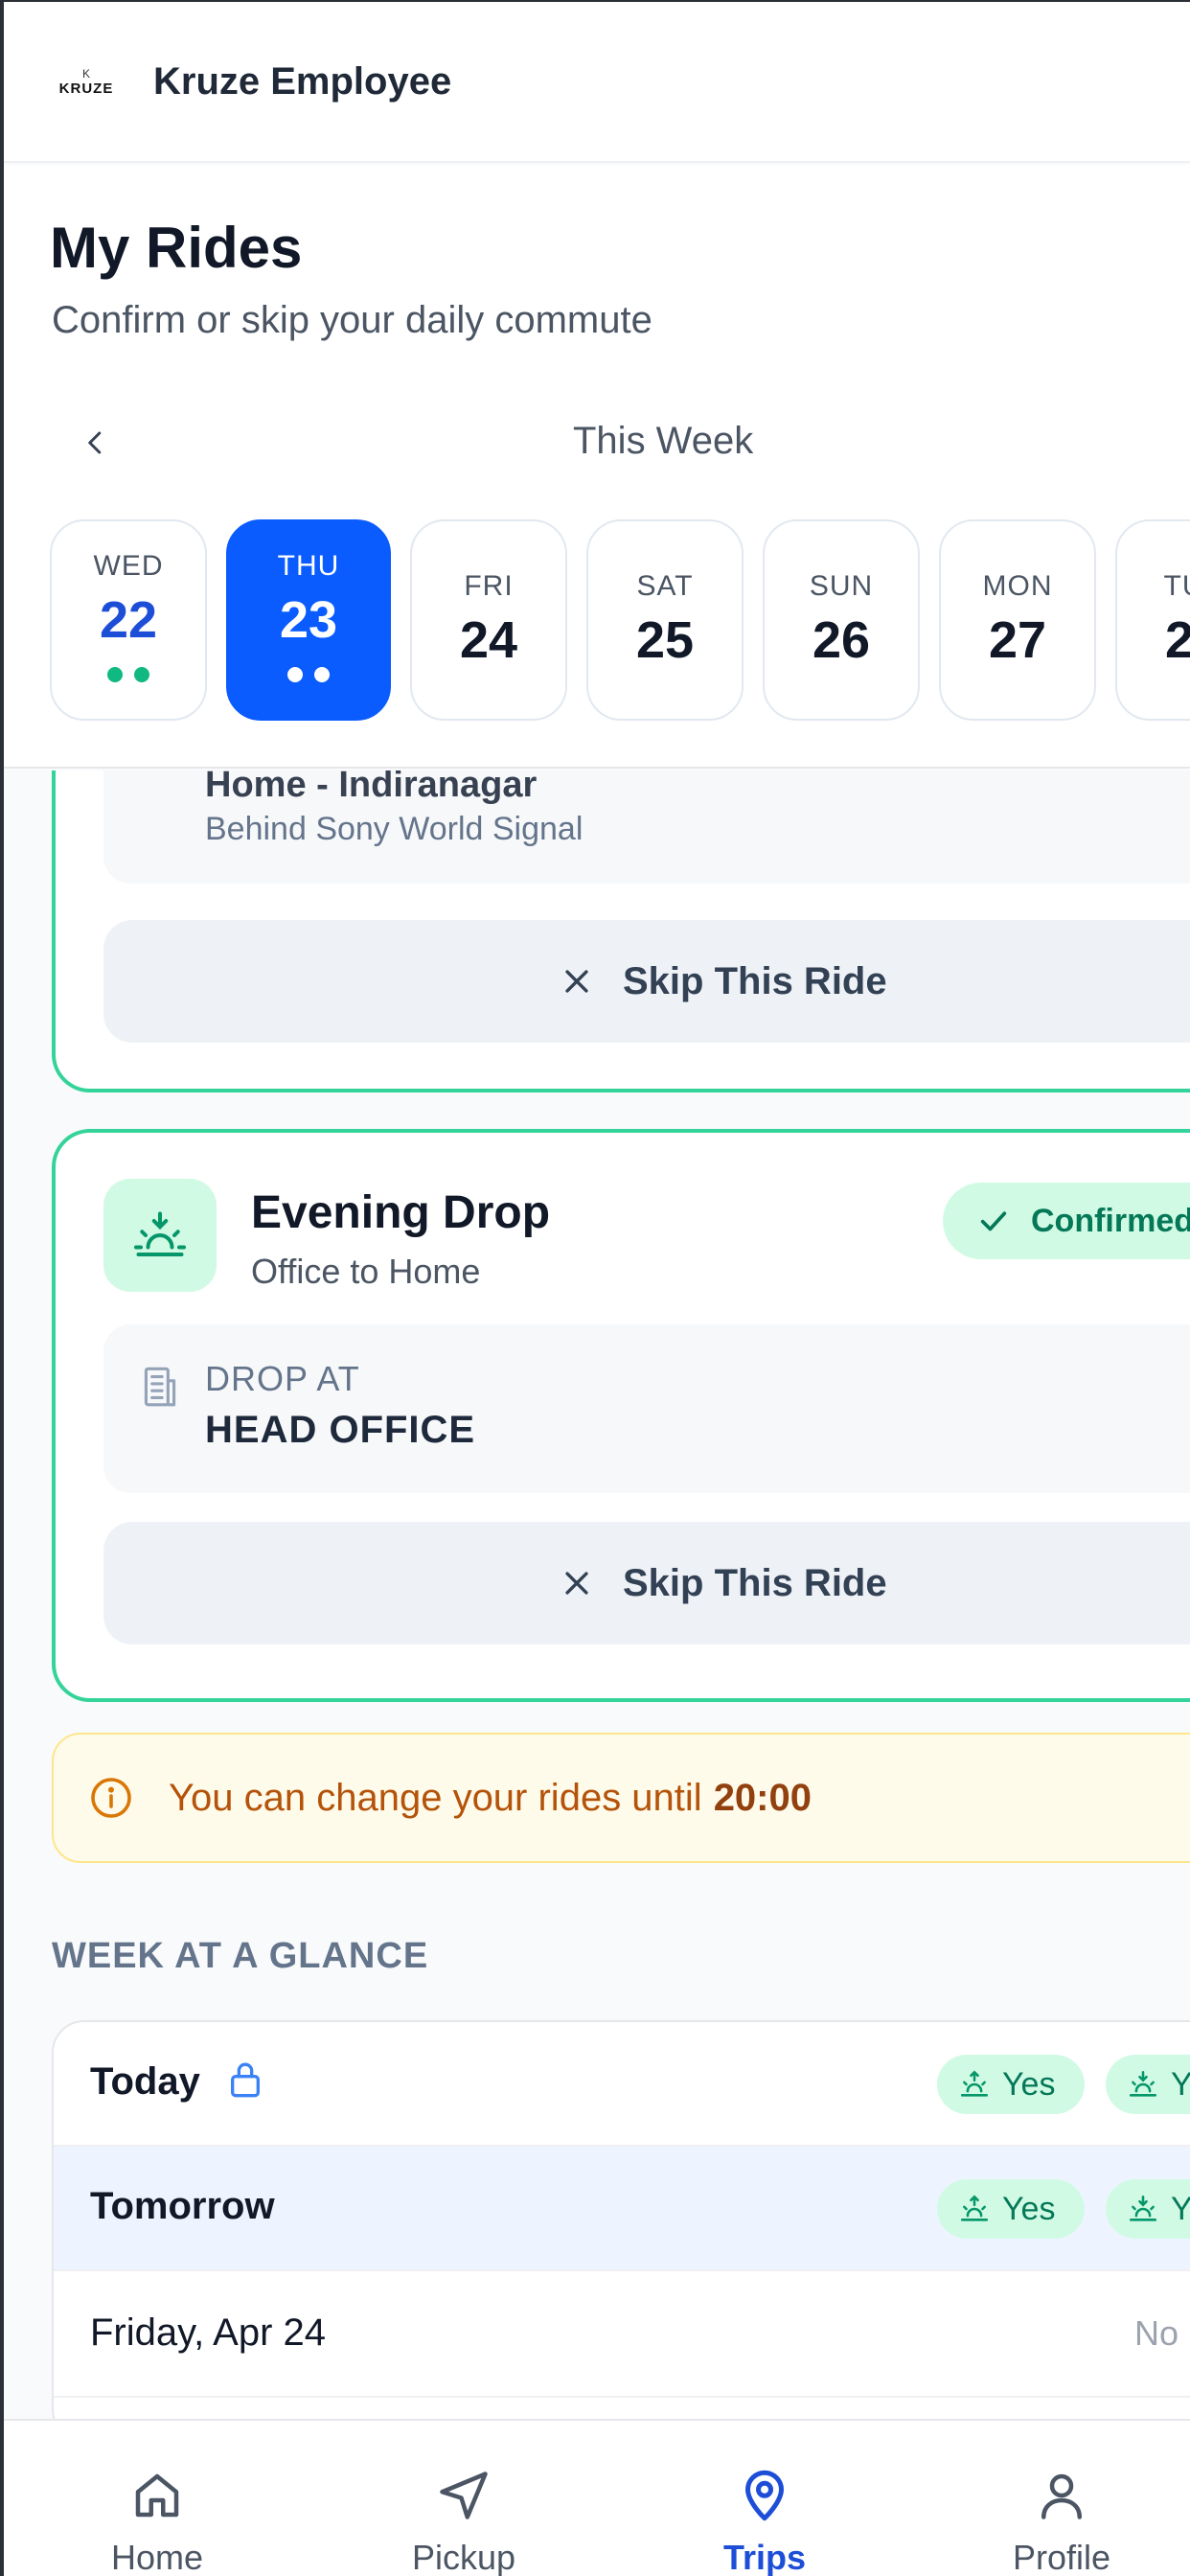  Describe the element at coordinates (1017, 586) in the screenshot. I see `day-name: MON` at that location.